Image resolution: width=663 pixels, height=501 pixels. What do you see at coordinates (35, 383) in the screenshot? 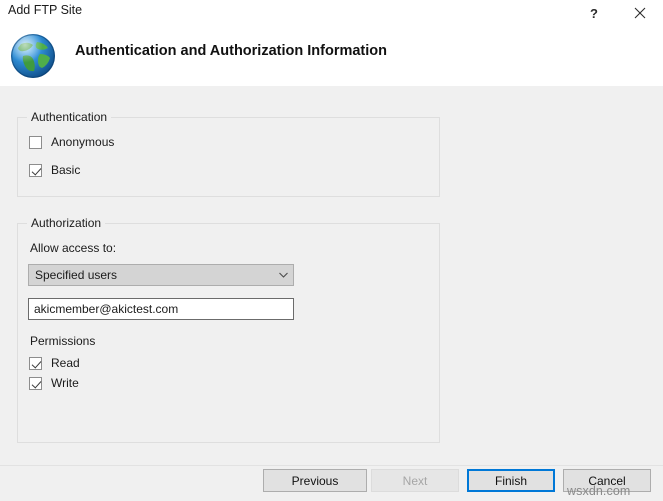
I see `checkbox-write-box` at bounding box center [35, 383].